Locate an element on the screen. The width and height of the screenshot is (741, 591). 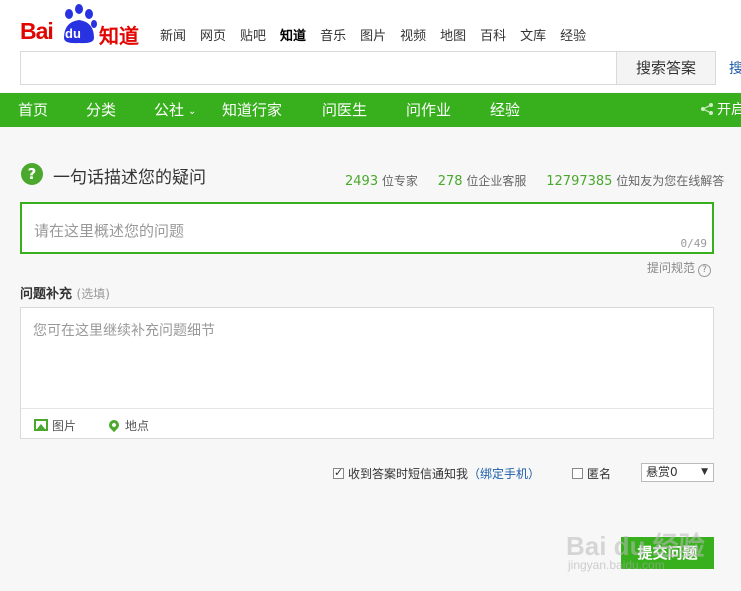
reward-select: 悬赏0 ▼ is located at coordinates (677, 472).